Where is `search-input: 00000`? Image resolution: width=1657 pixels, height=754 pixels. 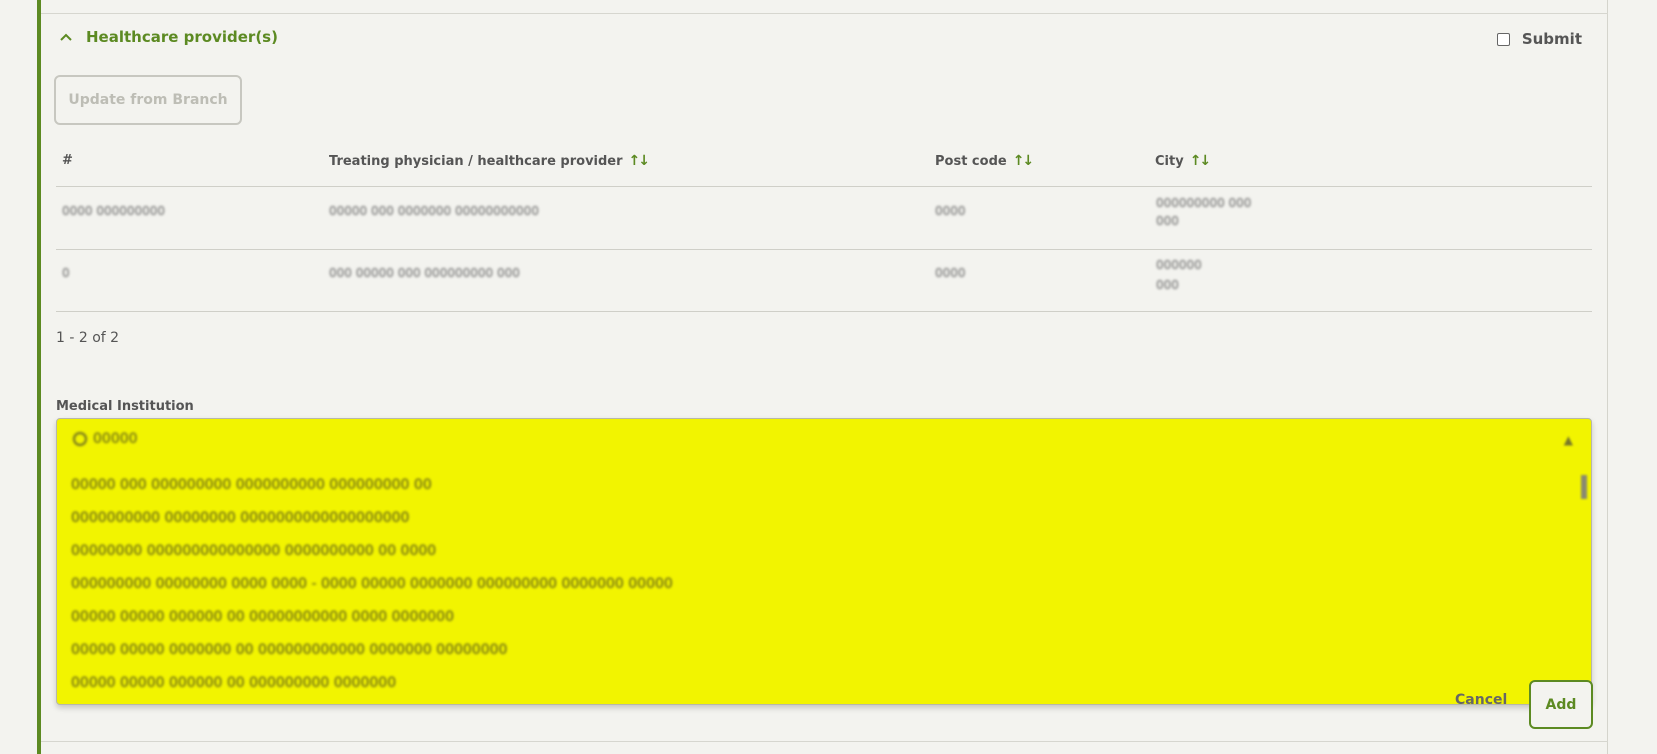
search-input: 00000 is located at coordinates (115, 439).